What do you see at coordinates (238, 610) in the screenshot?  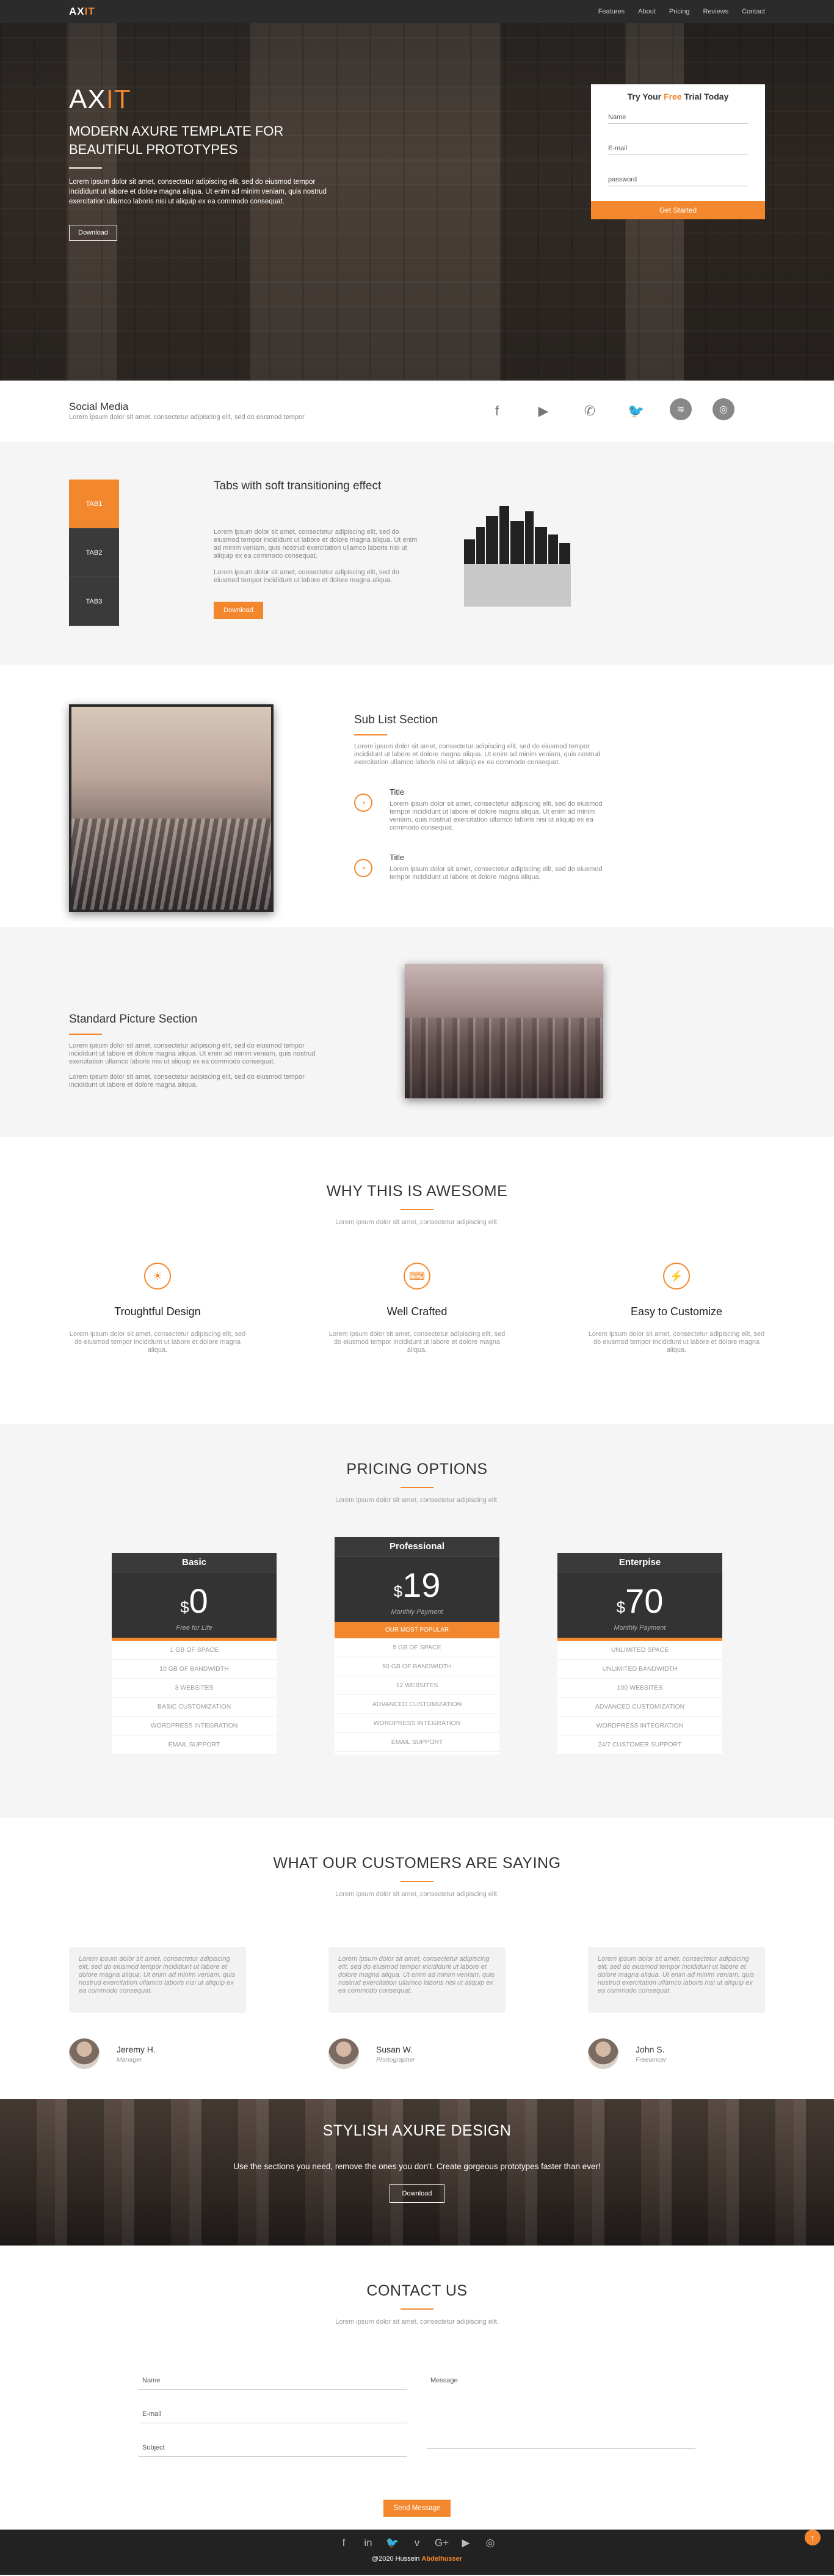 I see `tab-download-button: Download` at bounding box center [238, 610].